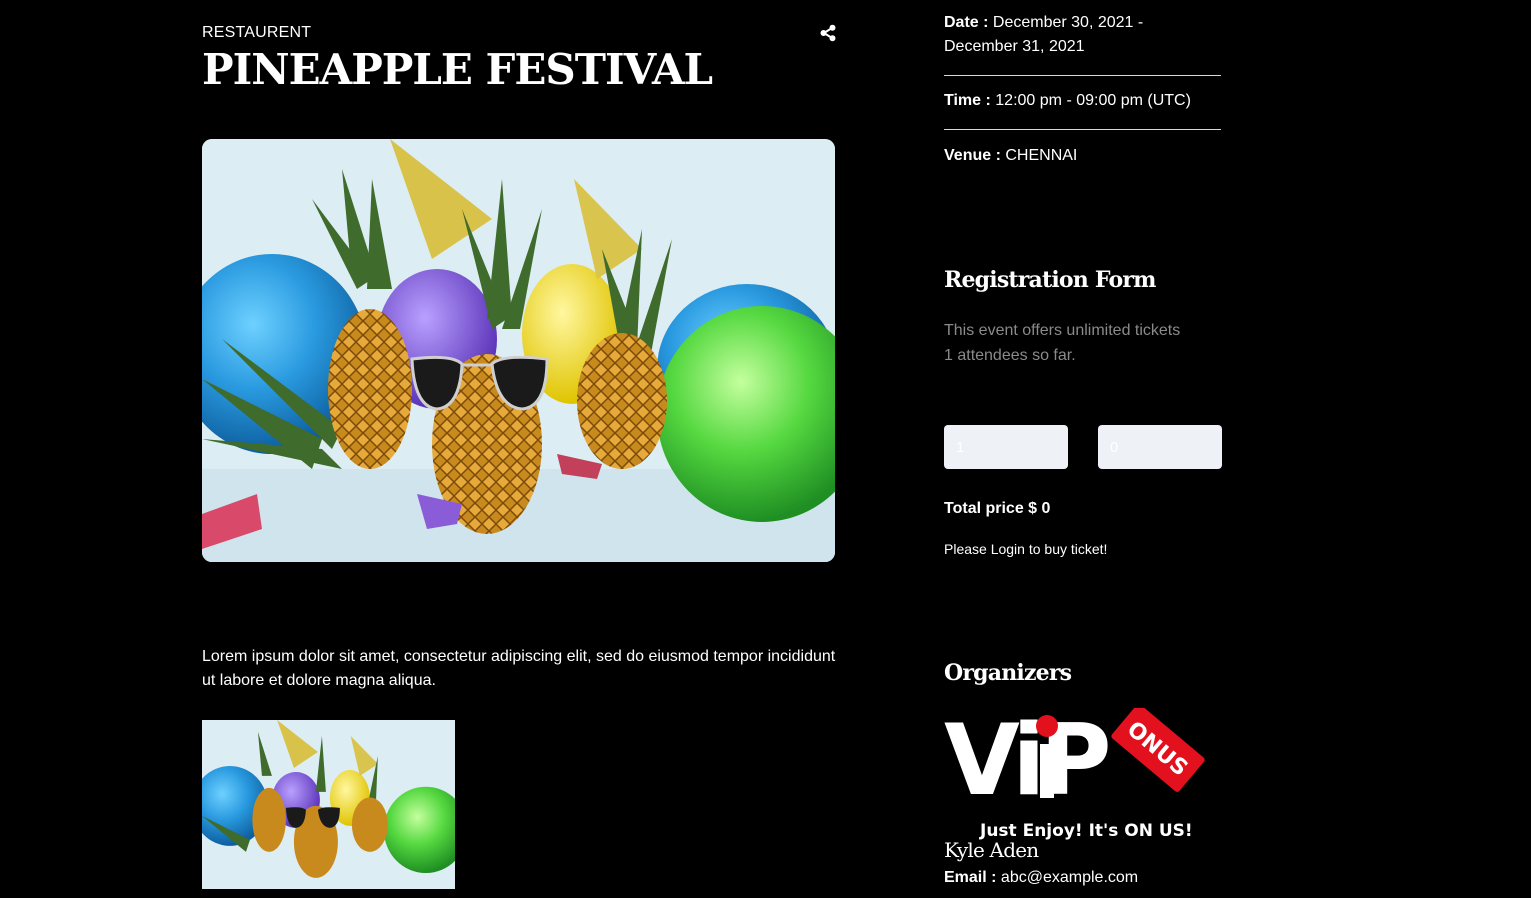 The width and height of the screenshot is (1531, 898). I want to click on logo-text: ViP, so click(1026, 763).